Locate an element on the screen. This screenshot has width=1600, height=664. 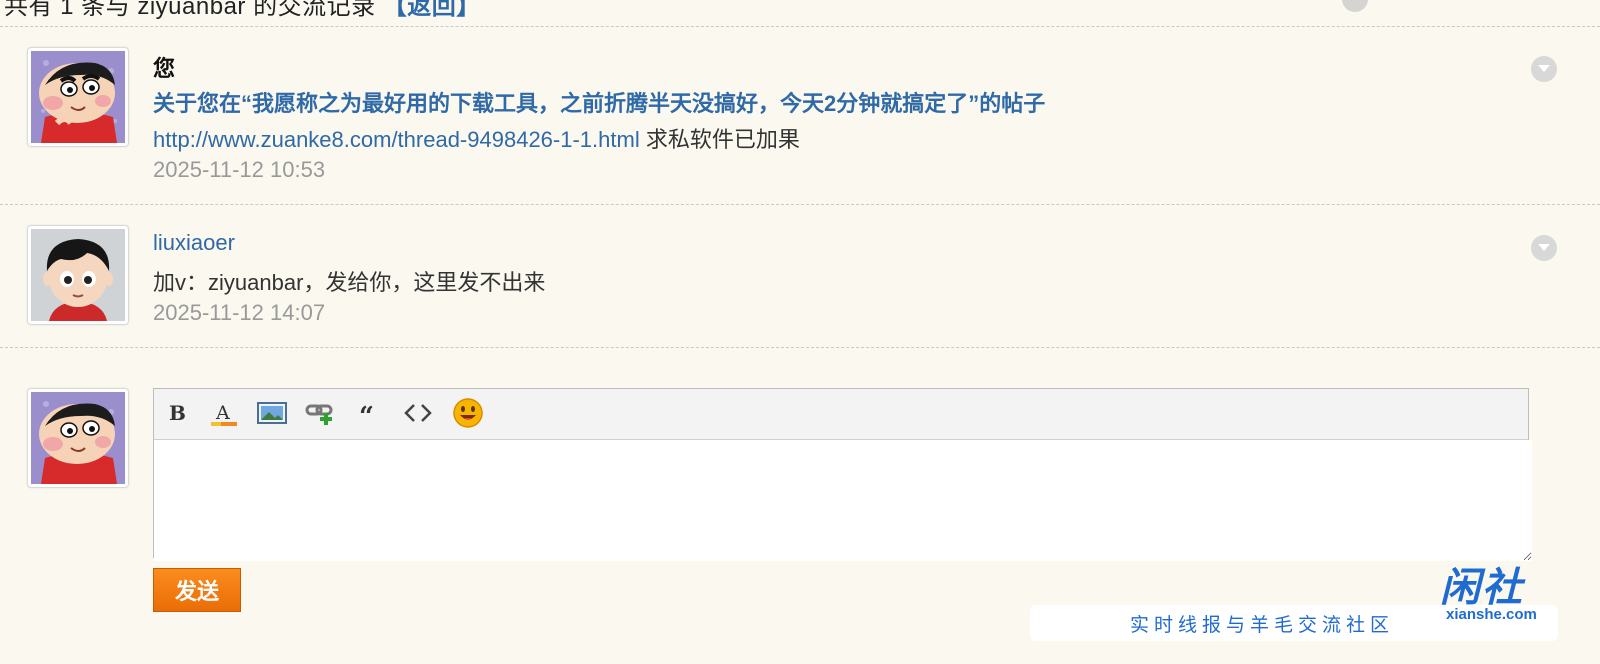
history-summary: 共有 1 条与 ziyuanbar 的交流记录 is located at coordinates (190, 10).